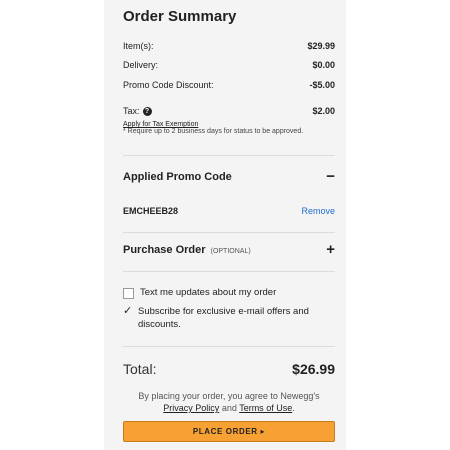 Image resolution: width=450 pixels, height=450 pixels. Describe the element at coordinates (229, 111) in the screenshot. I see `tax-row: Tax: ? $2.00` at that location.